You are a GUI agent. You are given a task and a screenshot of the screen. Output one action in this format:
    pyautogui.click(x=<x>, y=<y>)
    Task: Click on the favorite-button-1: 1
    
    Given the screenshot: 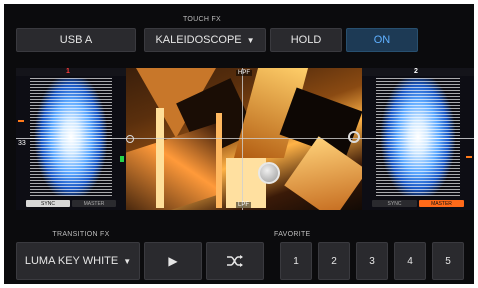 What is the action you would take?
    pyautogui.click(x=296, y=261)
    